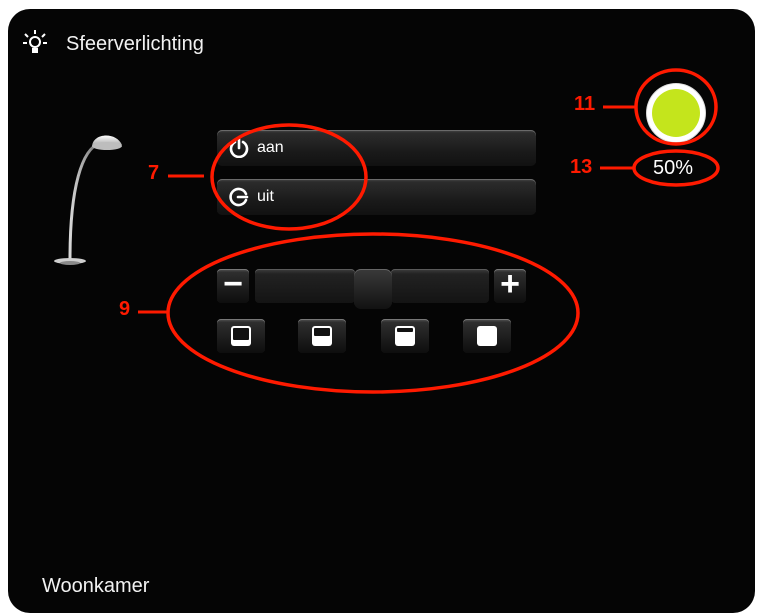 This screenshot has width=759, height=613. I want to click on callout-13-label: 13, so click(581, 167).